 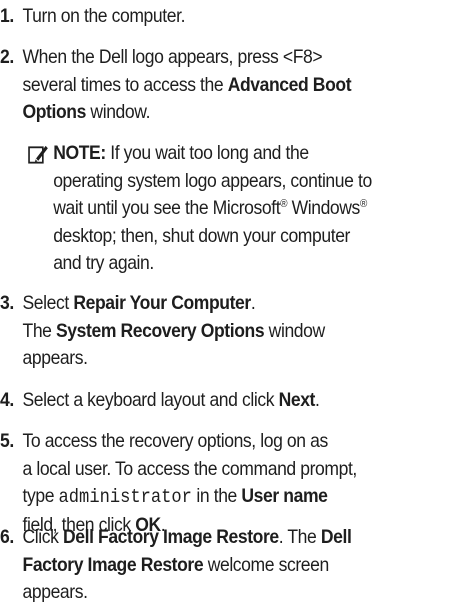 I want to click on step-number: 6., so click(x=7, y=537).